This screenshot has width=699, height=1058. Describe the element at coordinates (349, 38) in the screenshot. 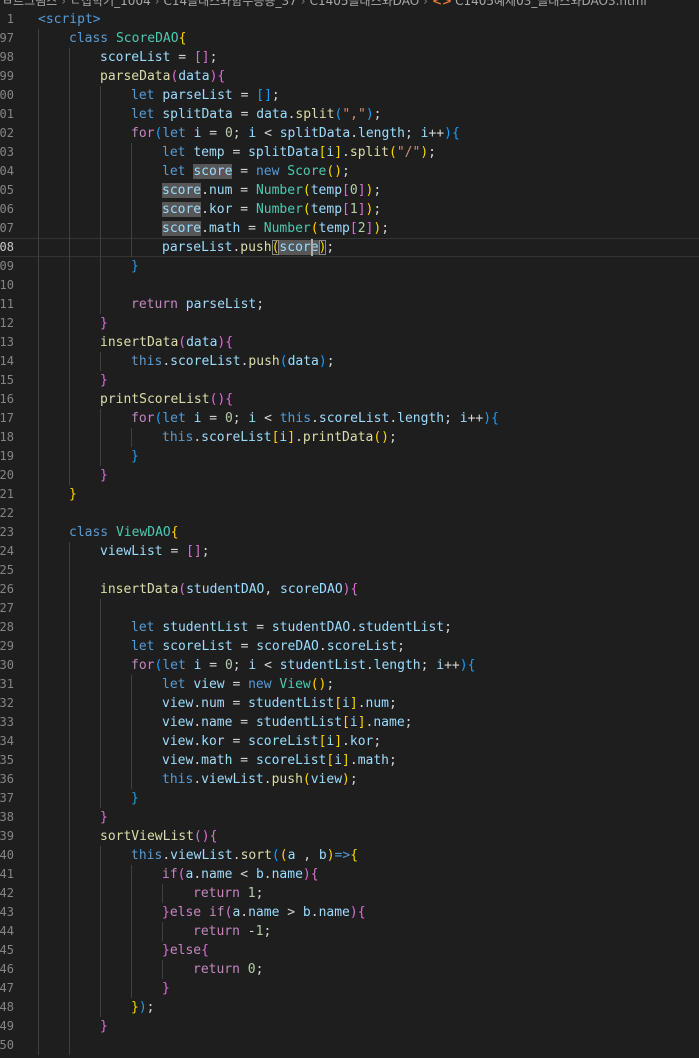

I see `code-line: 97 class ScoreDAO{` at that location.